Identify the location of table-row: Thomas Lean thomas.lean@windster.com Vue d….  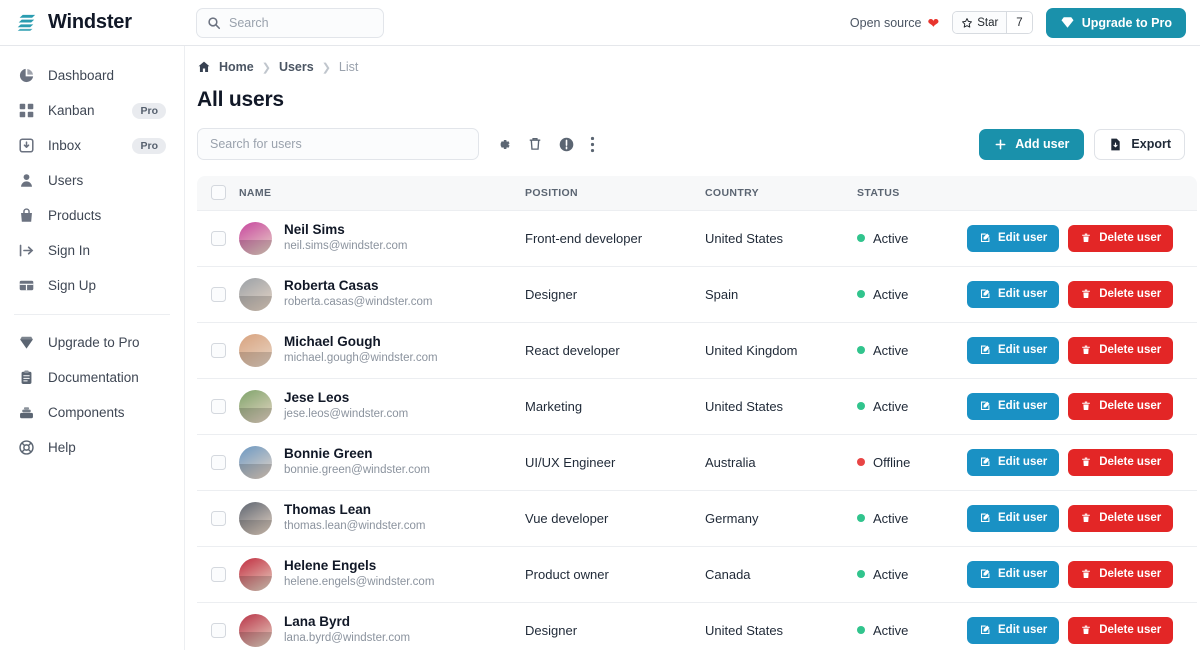
(697, 518).